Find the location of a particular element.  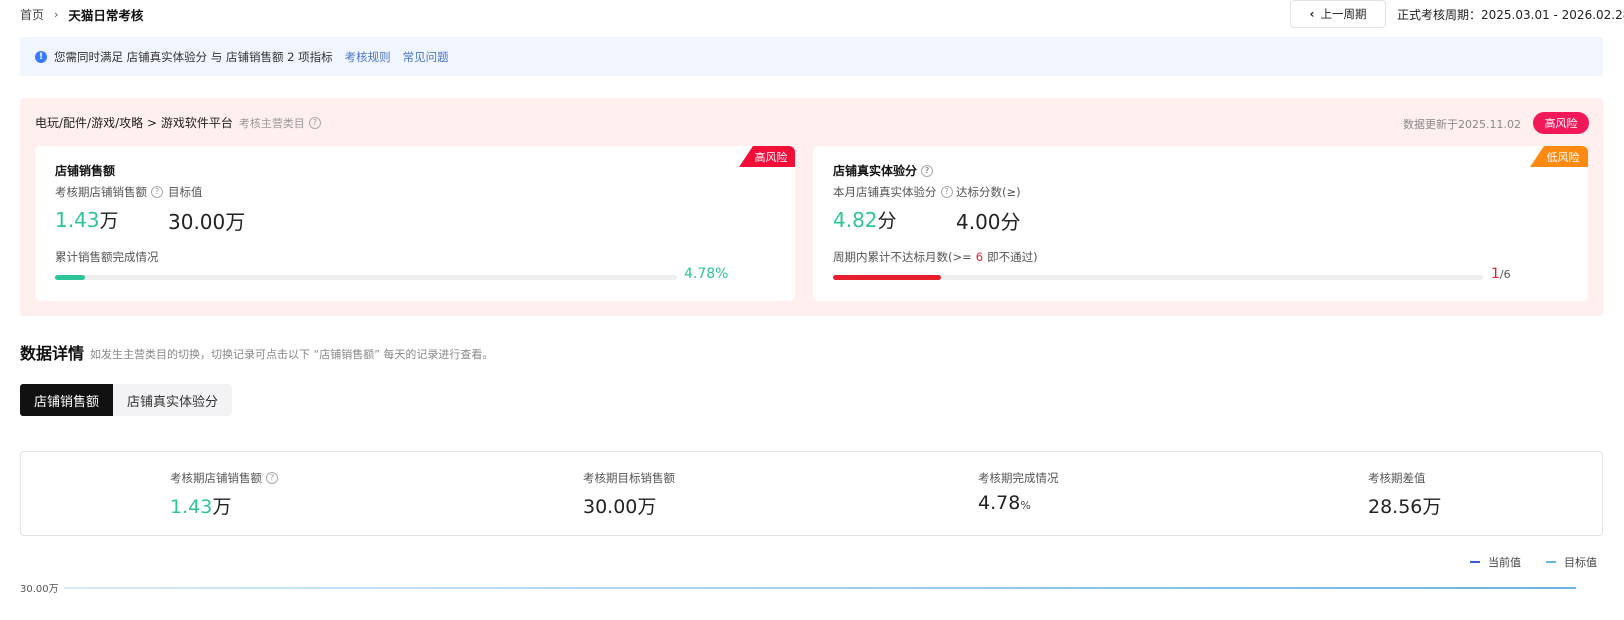

update-time: 数据更新于2025.11.02 is located at coordinates (1462, 124).